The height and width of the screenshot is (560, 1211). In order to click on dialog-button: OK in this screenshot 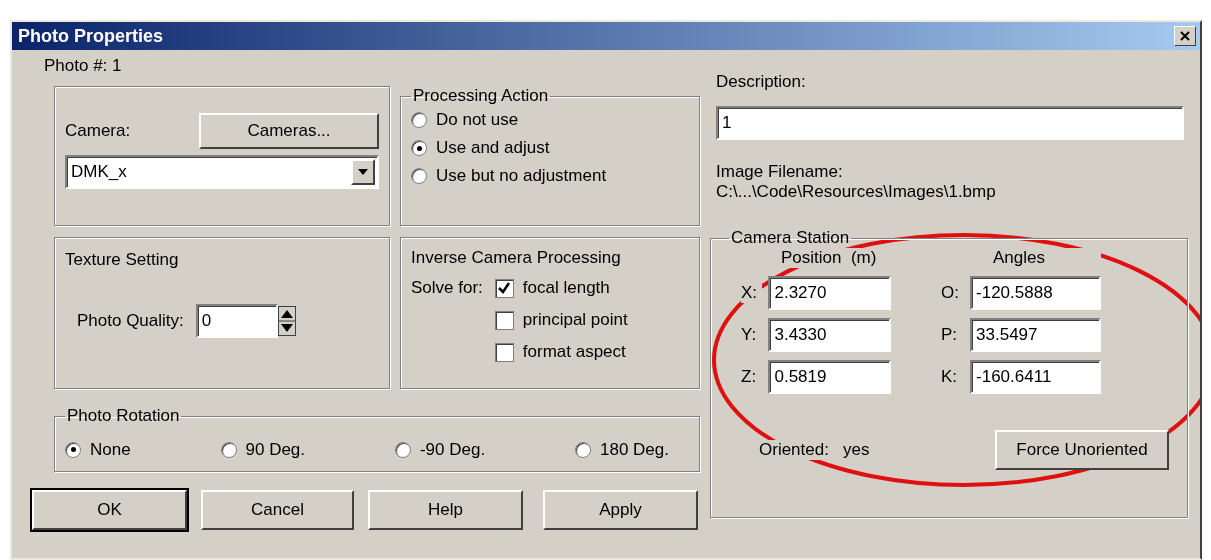, I will do `click(109, 510)`.